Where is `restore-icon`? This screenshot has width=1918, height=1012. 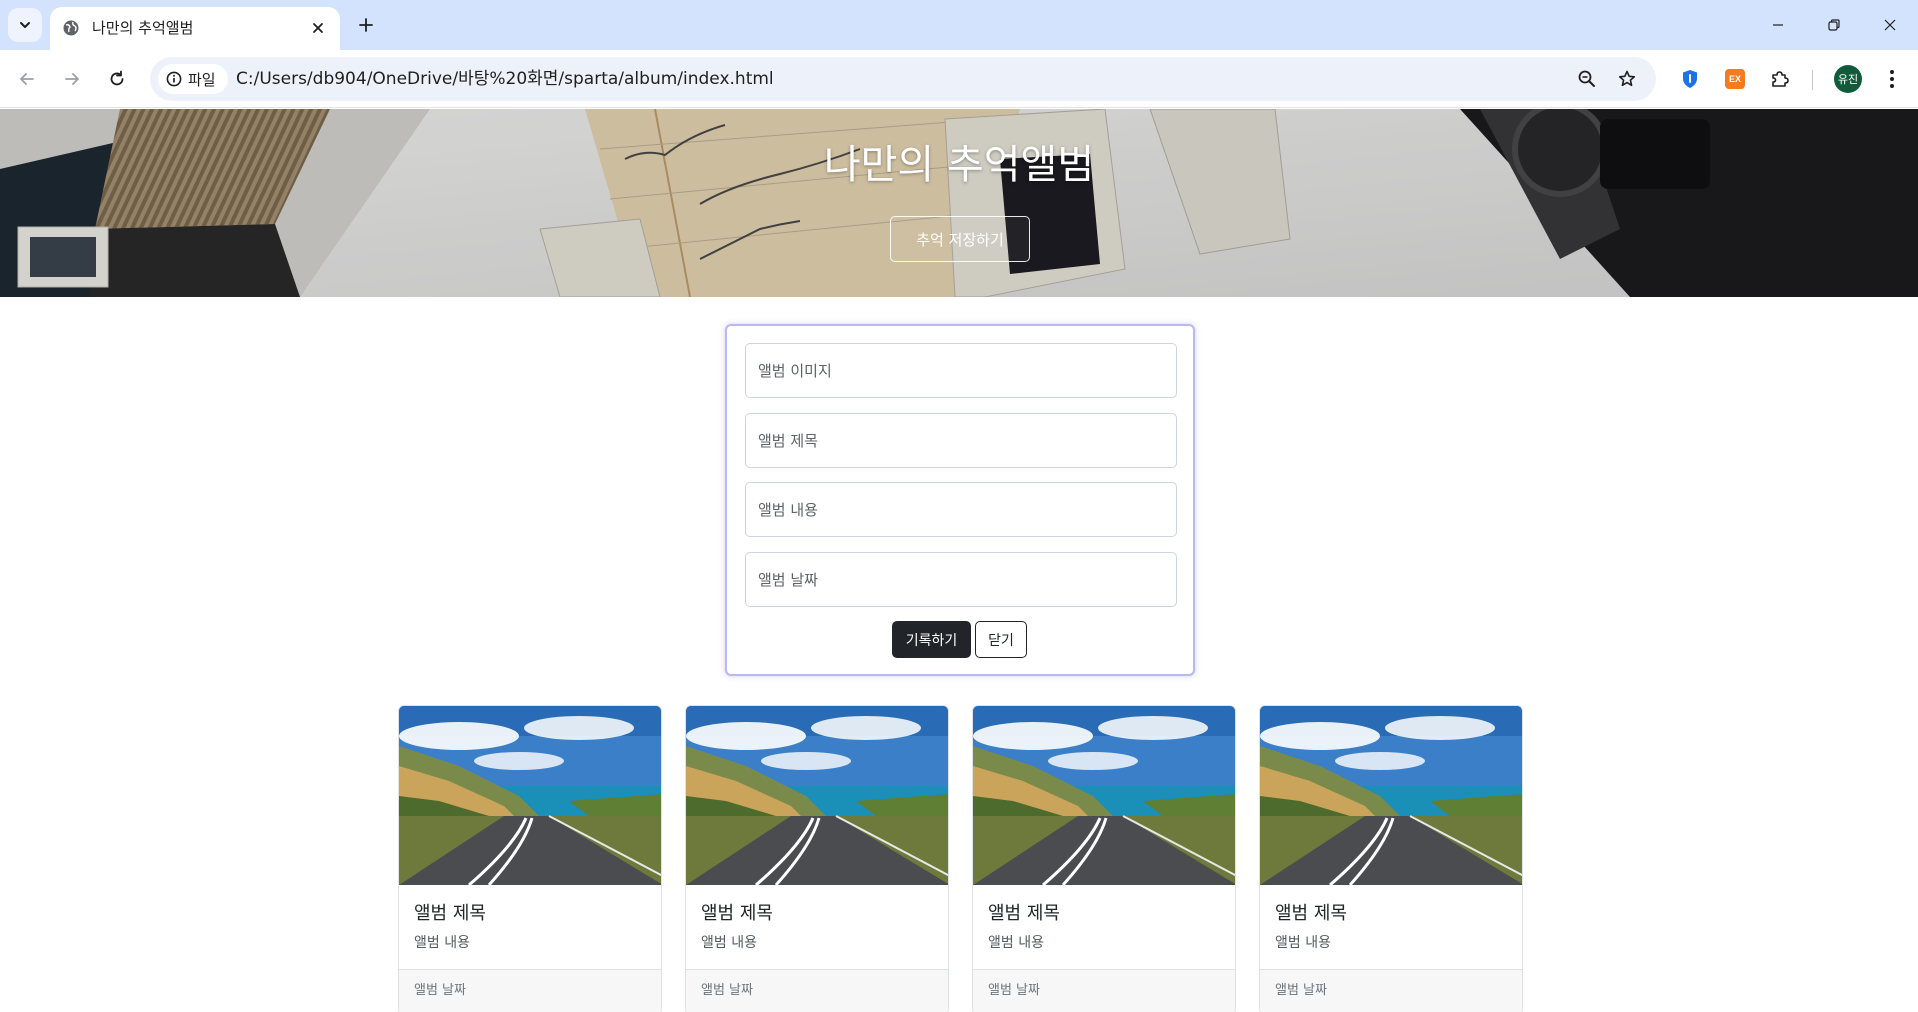
restore-icon is located at coordinates (1834, 25).